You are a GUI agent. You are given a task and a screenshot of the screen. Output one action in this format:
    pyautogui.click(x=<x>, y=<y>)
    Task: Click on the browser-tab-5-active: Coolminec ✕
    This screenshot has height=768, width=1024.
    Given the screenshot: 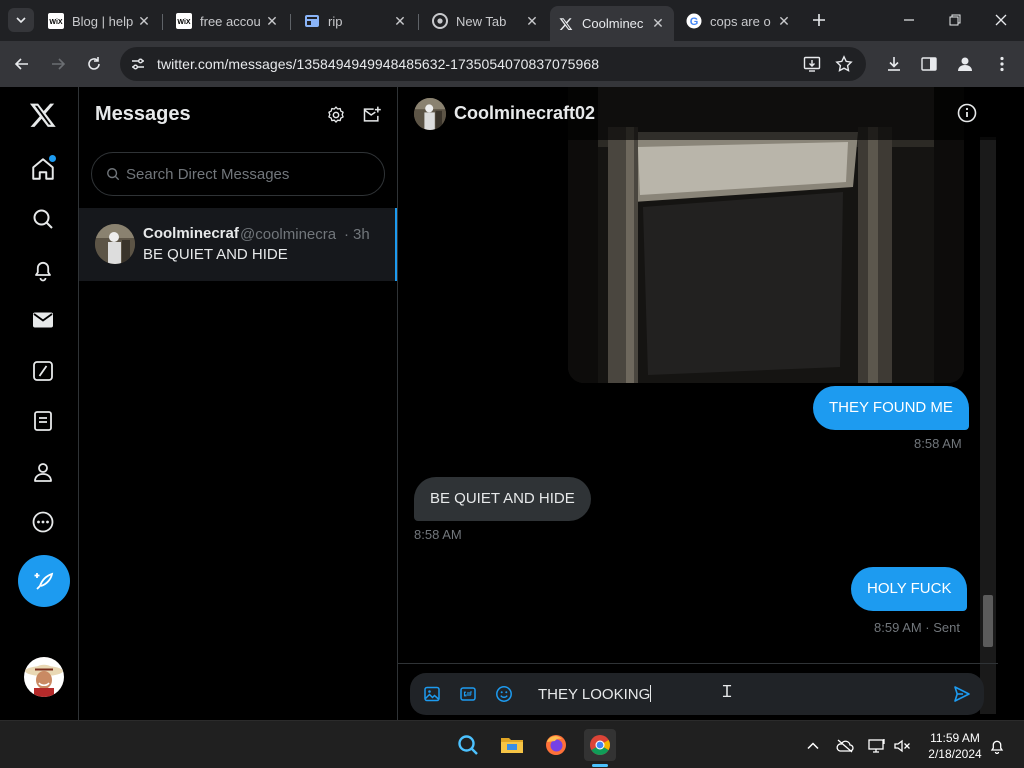 What is the action you would take?
    pyautogui.click(x=612, y=23)
    